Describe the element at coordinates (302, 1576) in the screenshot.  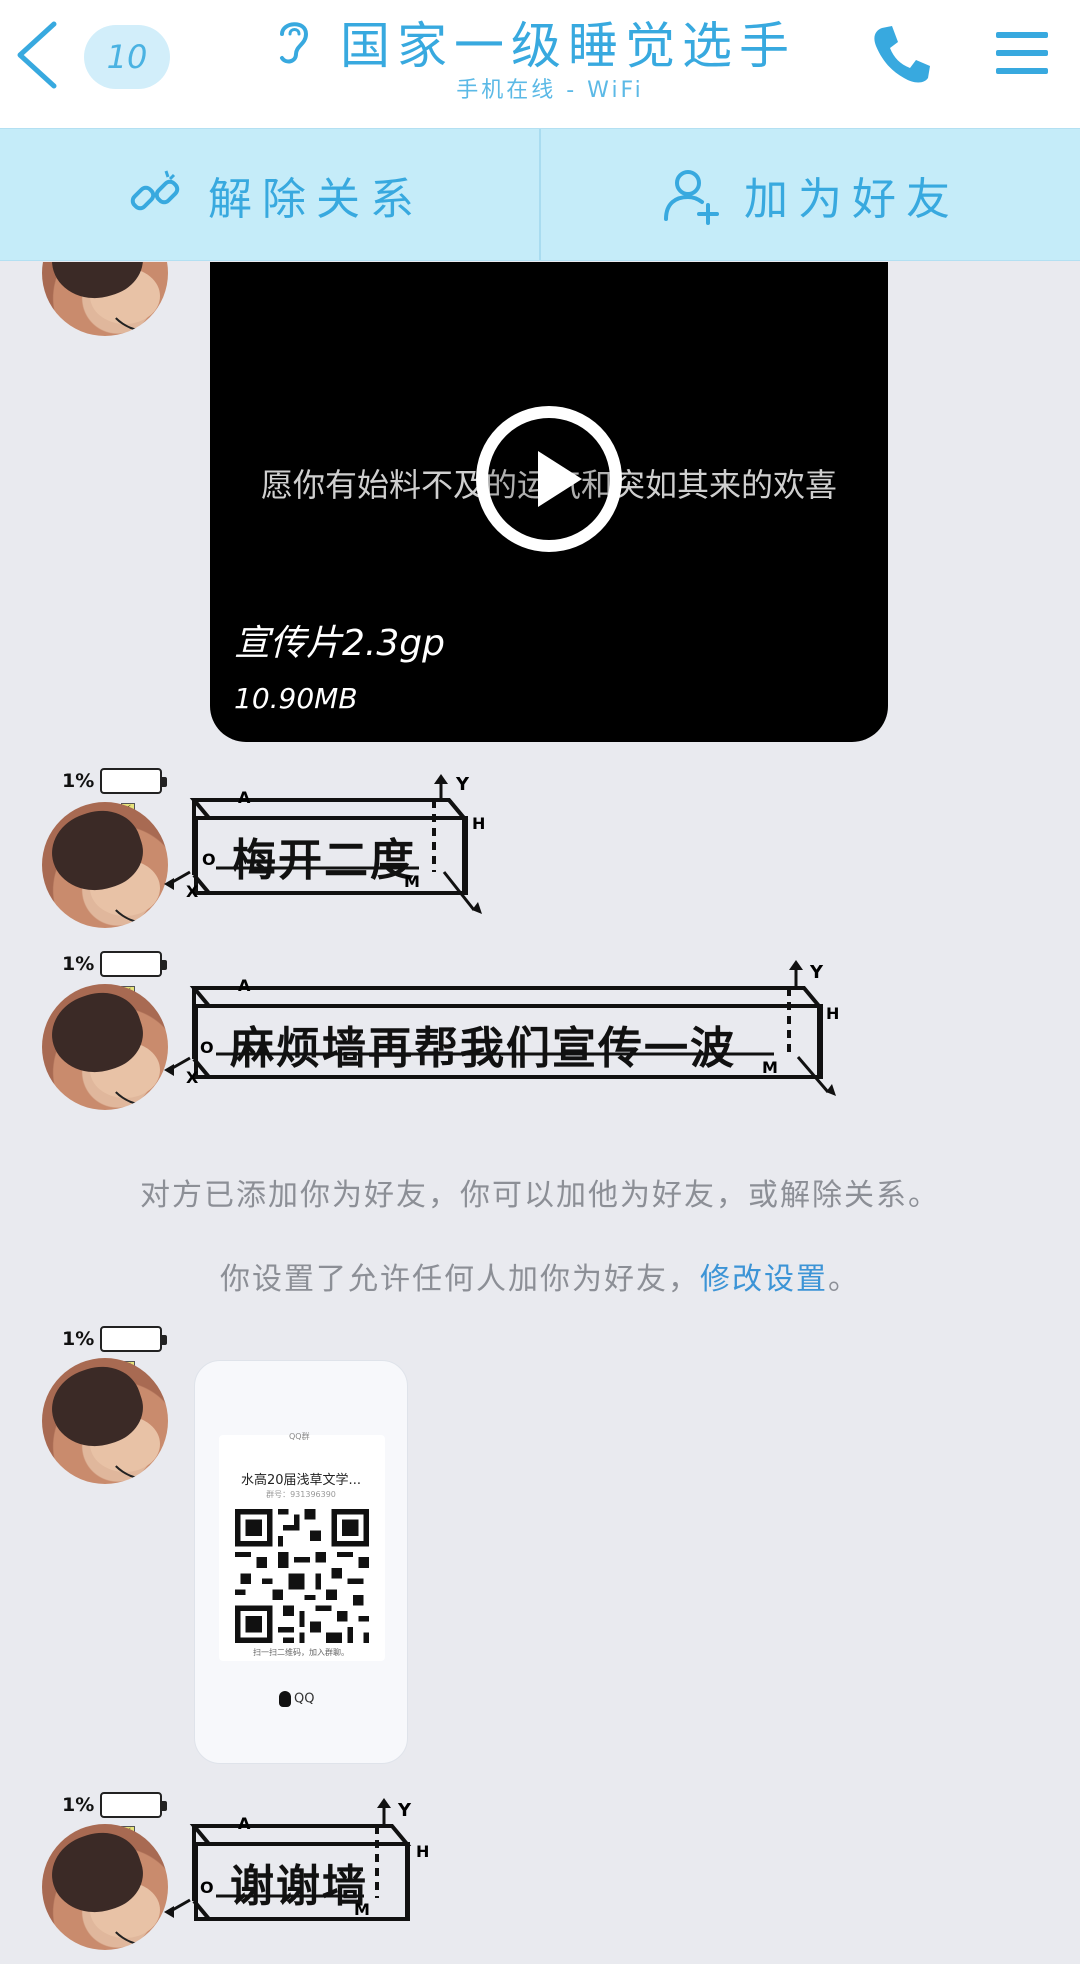
I see `qr-code-icon` at that location.